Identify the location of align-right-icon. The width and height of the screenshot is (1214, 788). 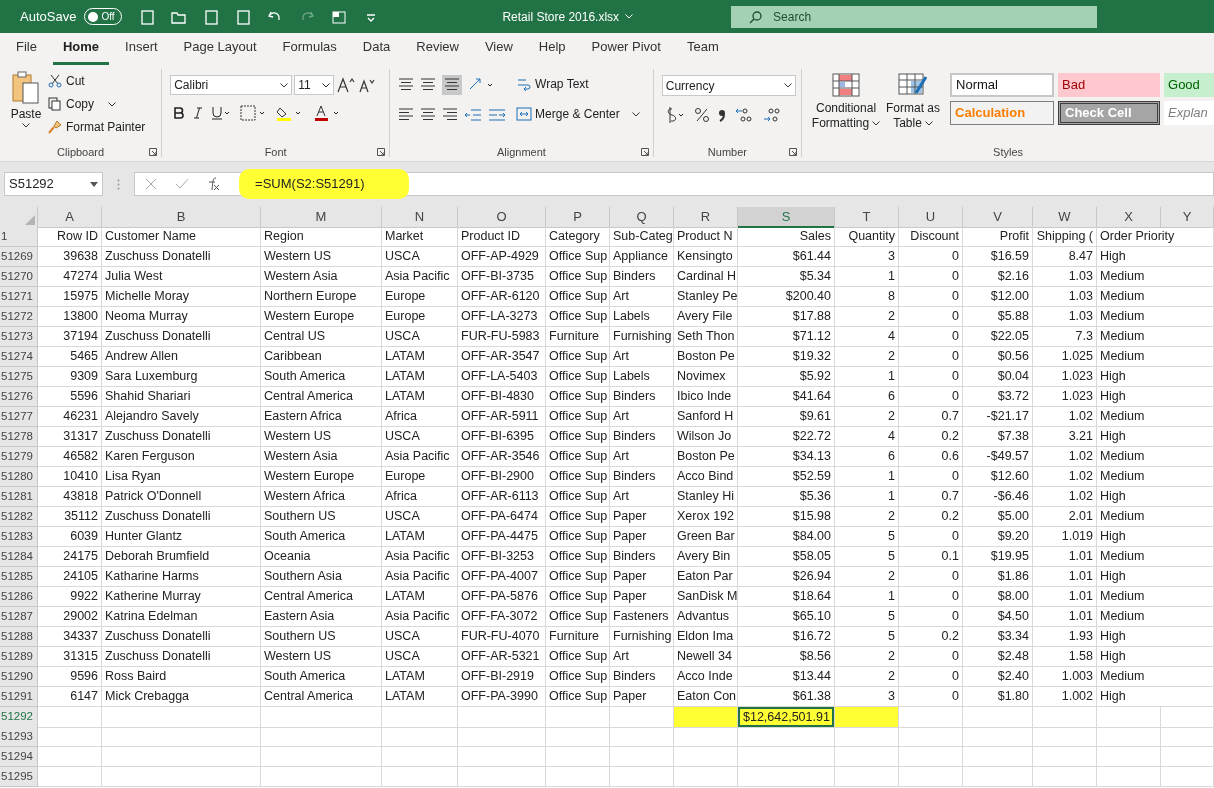
(450, 115).